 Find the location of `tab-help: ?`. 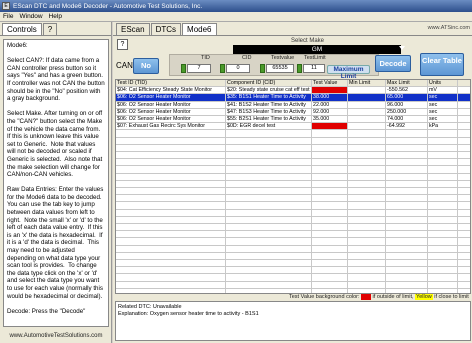

tab-help: ? is located at coordinates (50, 29).